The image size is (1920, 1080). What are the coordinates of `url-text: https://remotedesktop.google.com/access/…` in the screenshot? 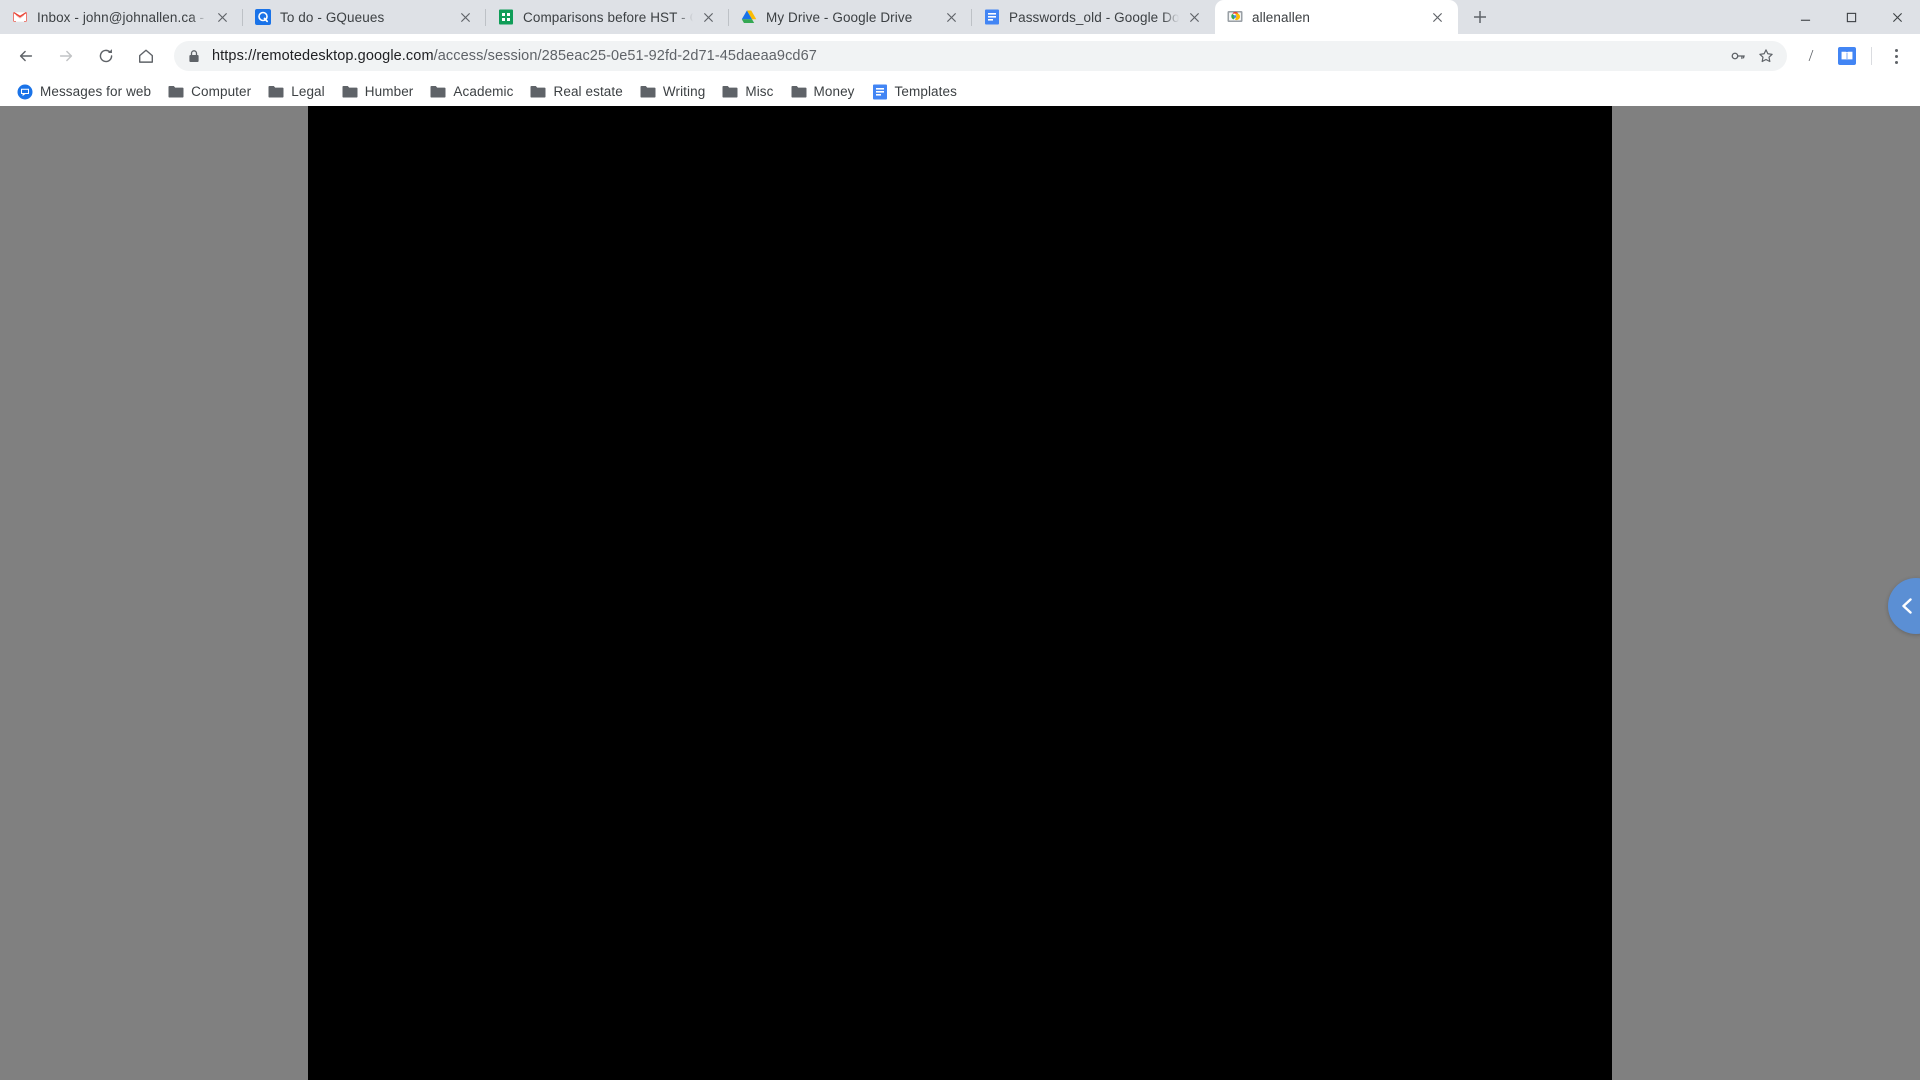 It's located at (967, 56).